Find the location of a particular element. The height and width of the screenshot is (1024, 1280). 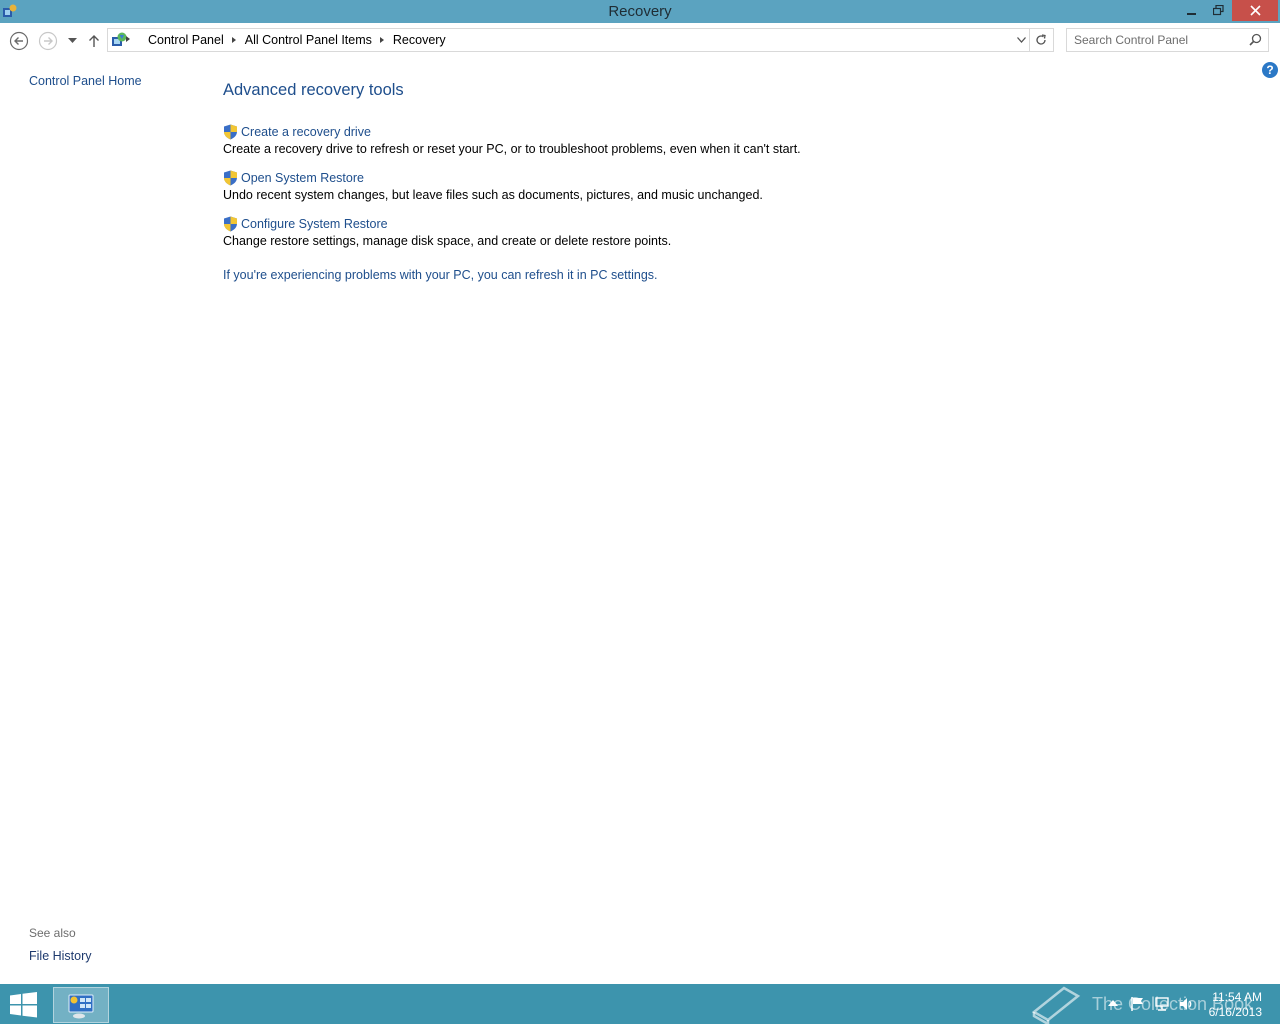

task-link-label: Create a recovery drive is located at coordinates (306, 132).